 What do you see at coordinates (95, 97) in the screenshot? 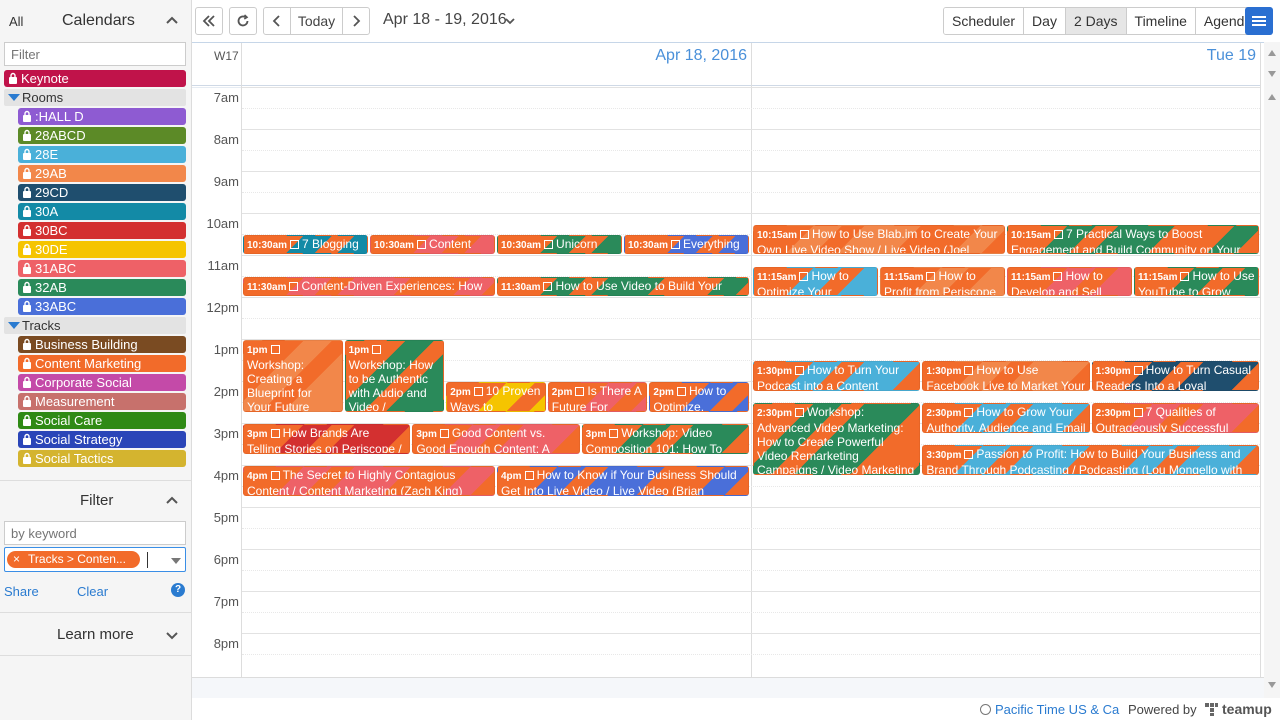
I see `calendar-group-header: Rooms` at bounding box center [95, 97].